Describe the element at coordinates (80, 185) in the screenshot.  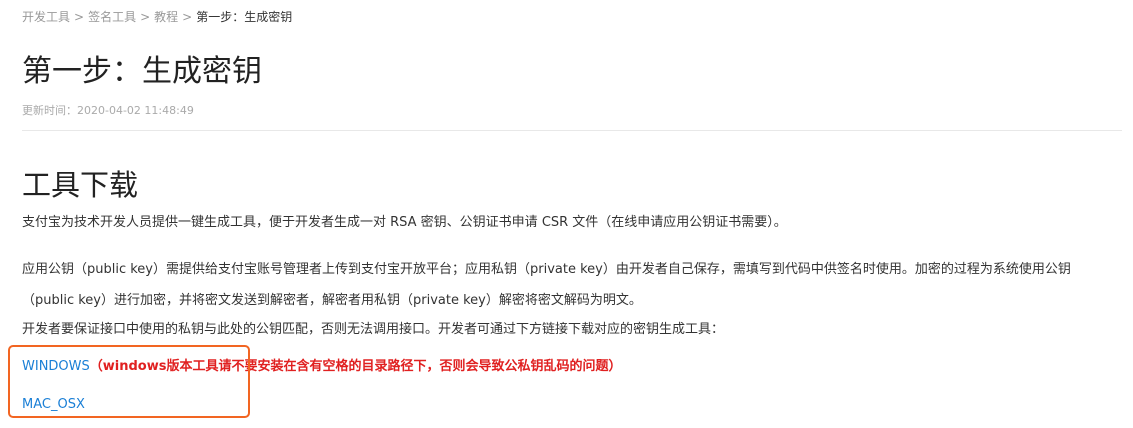
I see `section-title: 工具下载` at that location.